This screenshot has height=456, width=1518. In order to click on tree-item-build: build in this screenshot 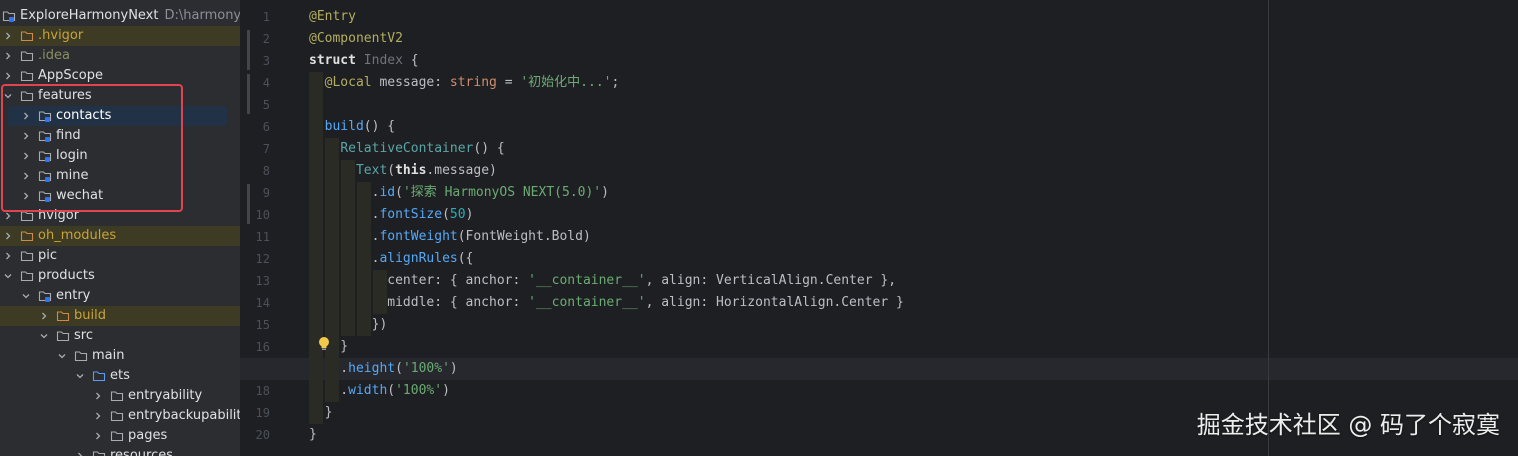, I will do `click(120, 316)`.